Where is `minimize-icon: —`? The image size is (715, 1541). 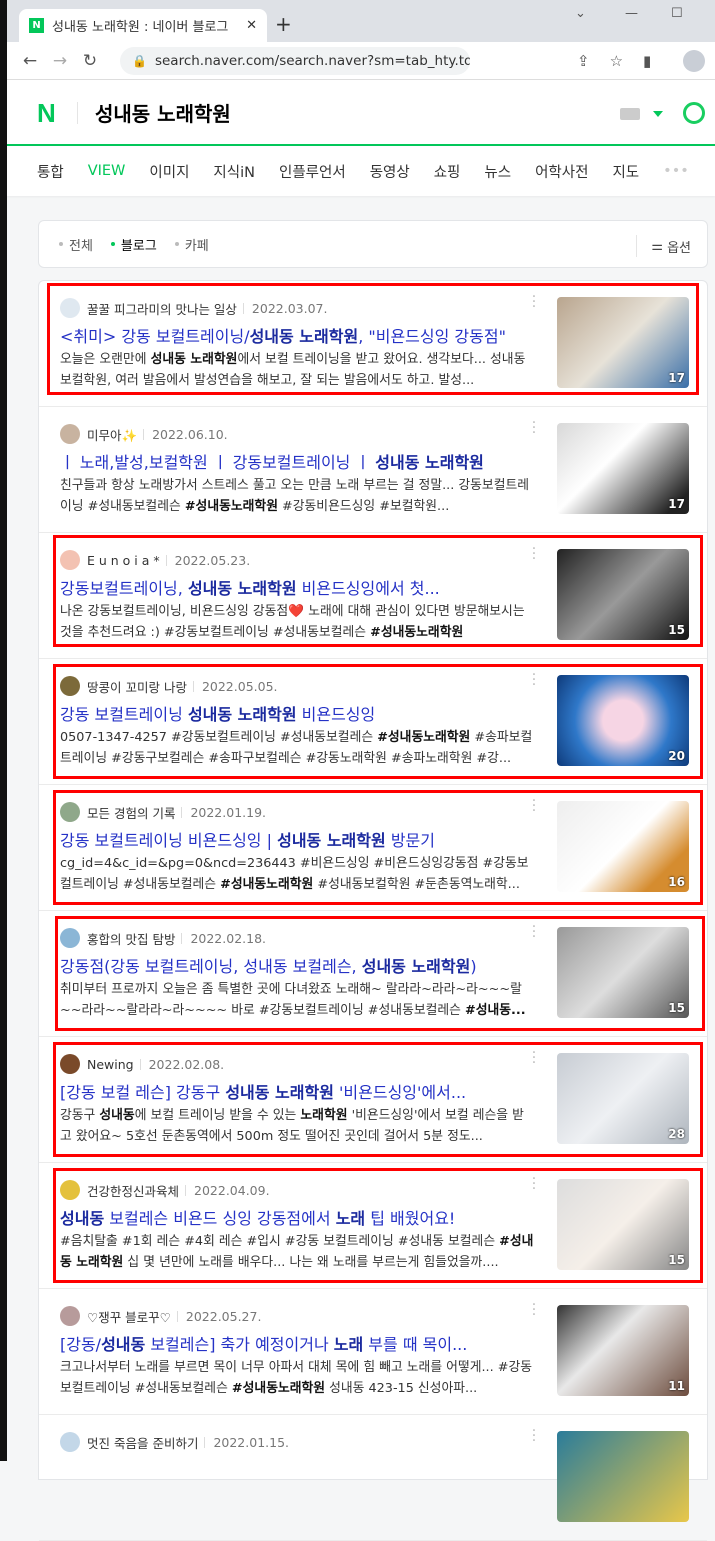
minimize-icon: — is located at coordinates (631, 13).